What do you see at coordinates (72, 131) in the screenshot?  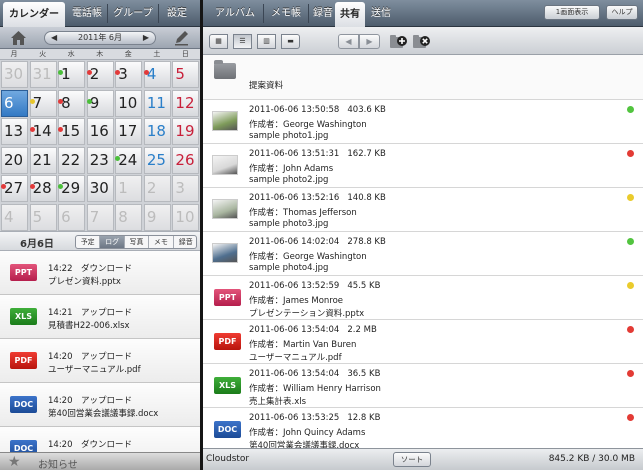 I see `calendar-day: 15` at bounding box center [72, 131].